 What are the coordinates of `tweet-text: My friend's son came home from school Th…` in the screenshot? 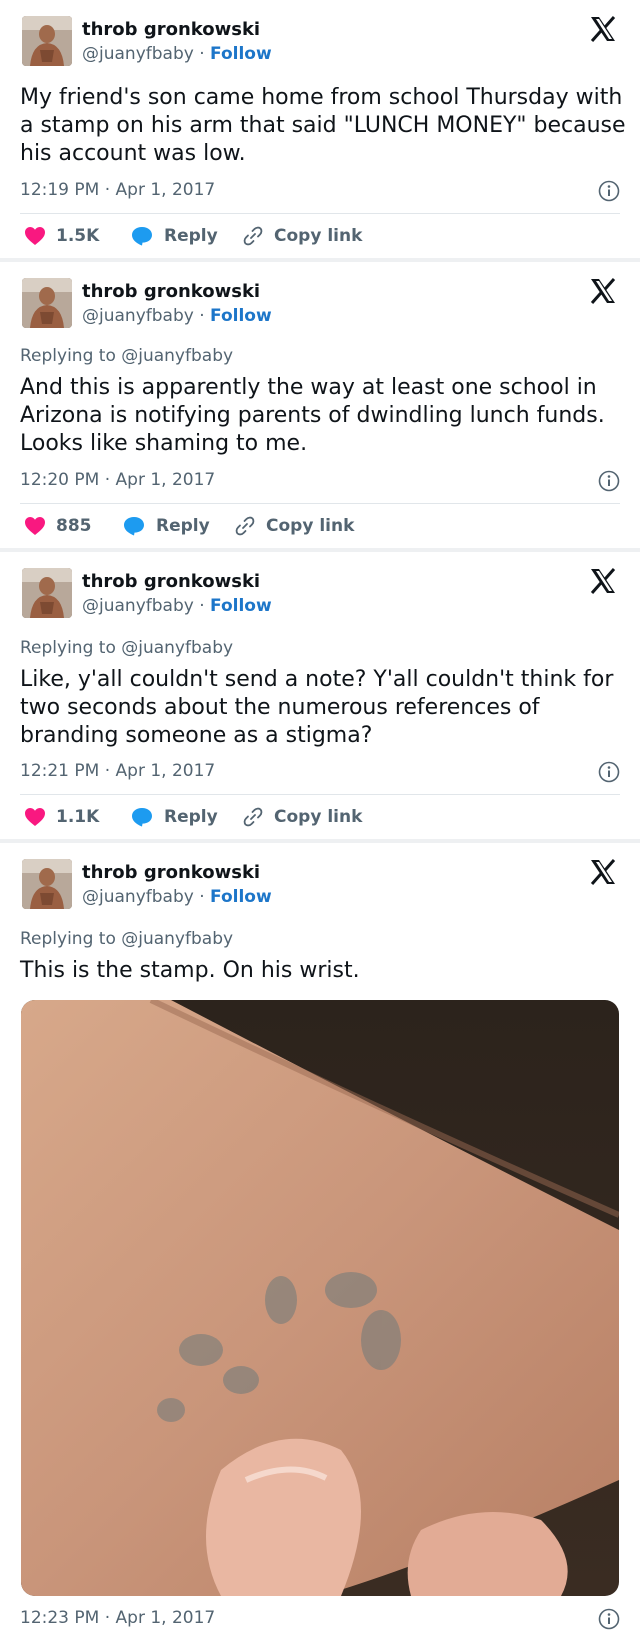 It's located at (323, 125).